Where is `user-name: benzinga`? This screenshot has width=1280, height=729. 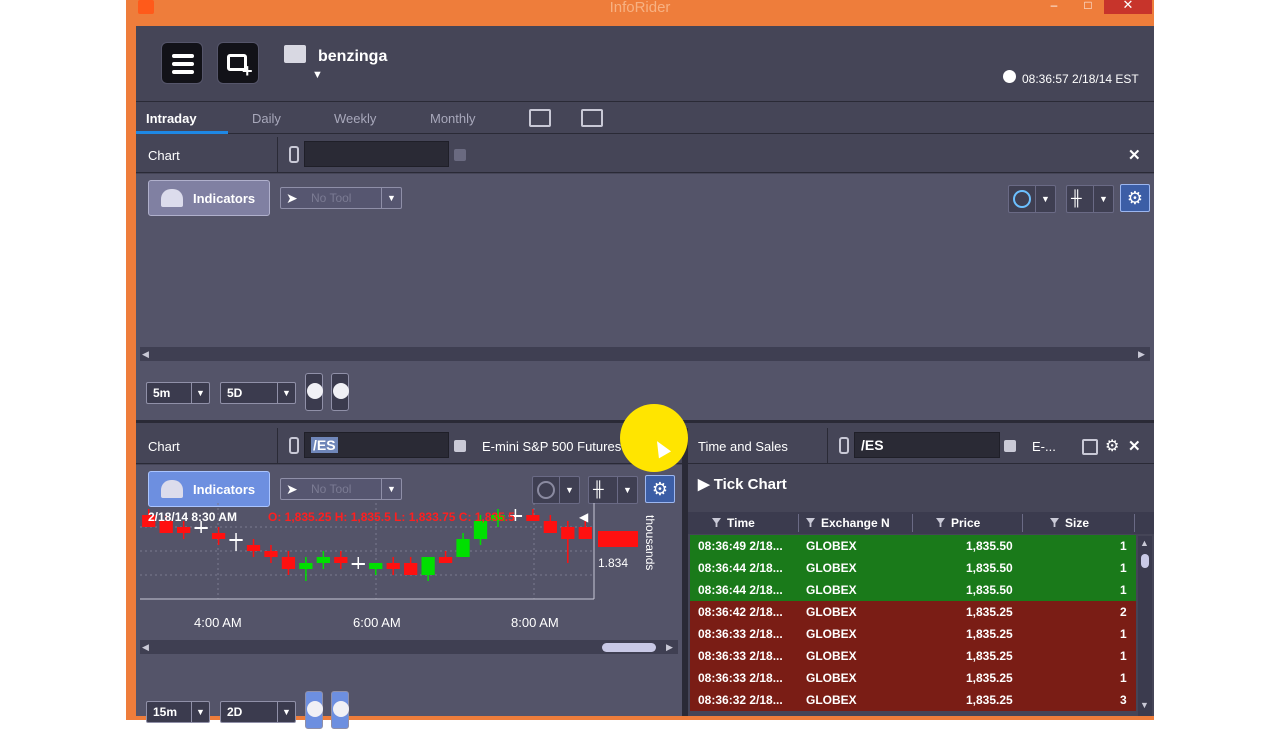 user-name: benzinga is located at coordinates (352, 57).